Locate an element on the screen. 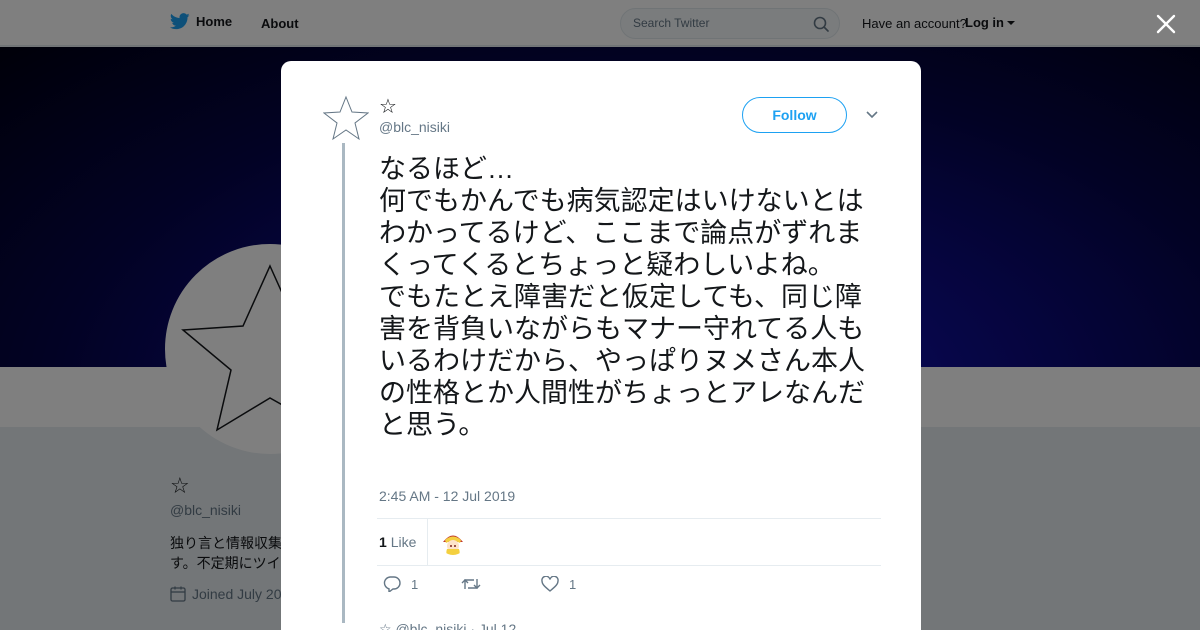 This screenshot has height=630, width=1200. retweet-button is located at coordinates (476, 584).